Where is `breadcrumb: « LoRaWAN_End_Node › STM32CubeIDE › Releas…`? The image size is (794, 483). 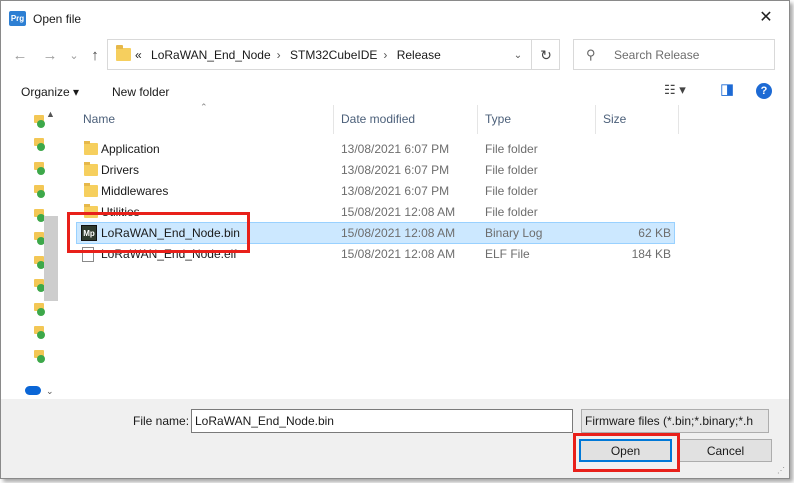
breadcrumb: « LoRaWAN_End_Node › STM32CubeIDE › Releas… is located at coordinates (291, 55).